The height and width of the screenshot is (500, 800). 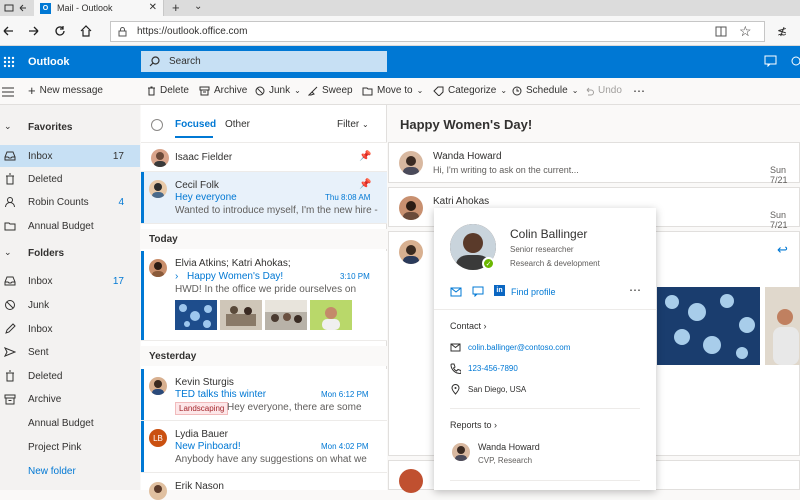 I want to click on move-to-label: Move to, so click(x=395, y=90).